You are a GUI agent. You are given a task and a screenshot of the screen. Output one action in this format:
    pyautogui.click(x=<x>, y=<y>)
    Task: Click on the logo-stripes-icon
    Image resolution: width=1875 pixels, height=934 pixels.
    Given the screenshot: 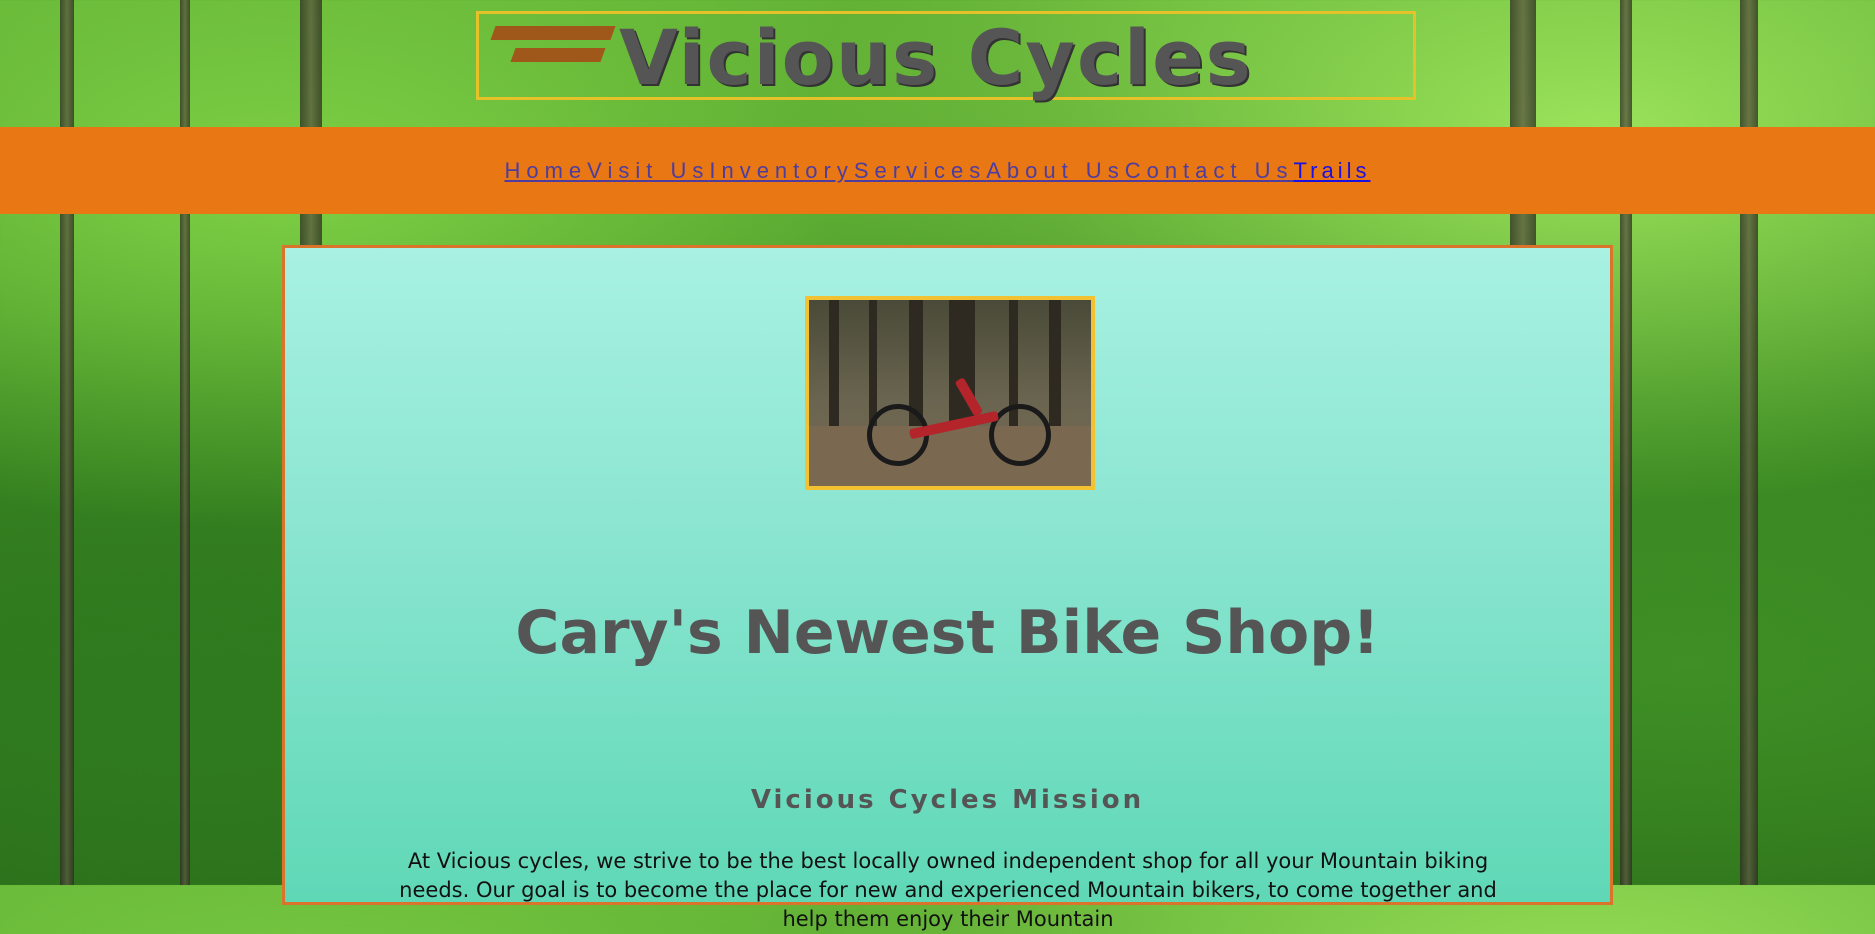 What is the action you would take?
    pyautogui.click(x=553, y=55)
    